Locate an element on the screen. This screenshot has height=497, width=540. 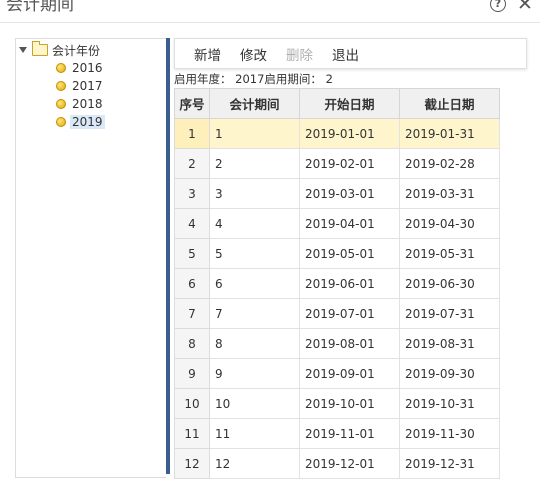
table-row: 4 4 2019-04-01 2019-04-30 is located at coordinates (337, 223).